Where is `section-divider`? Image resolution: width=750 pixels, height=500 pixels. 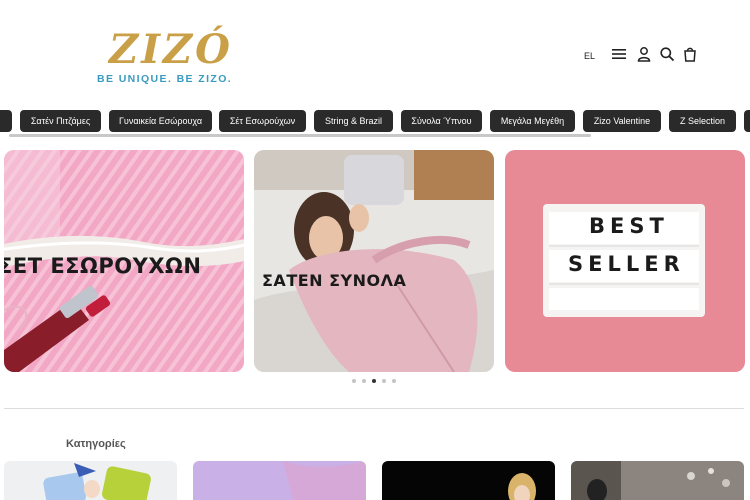 section-divider is located at coordinates (374, 408).